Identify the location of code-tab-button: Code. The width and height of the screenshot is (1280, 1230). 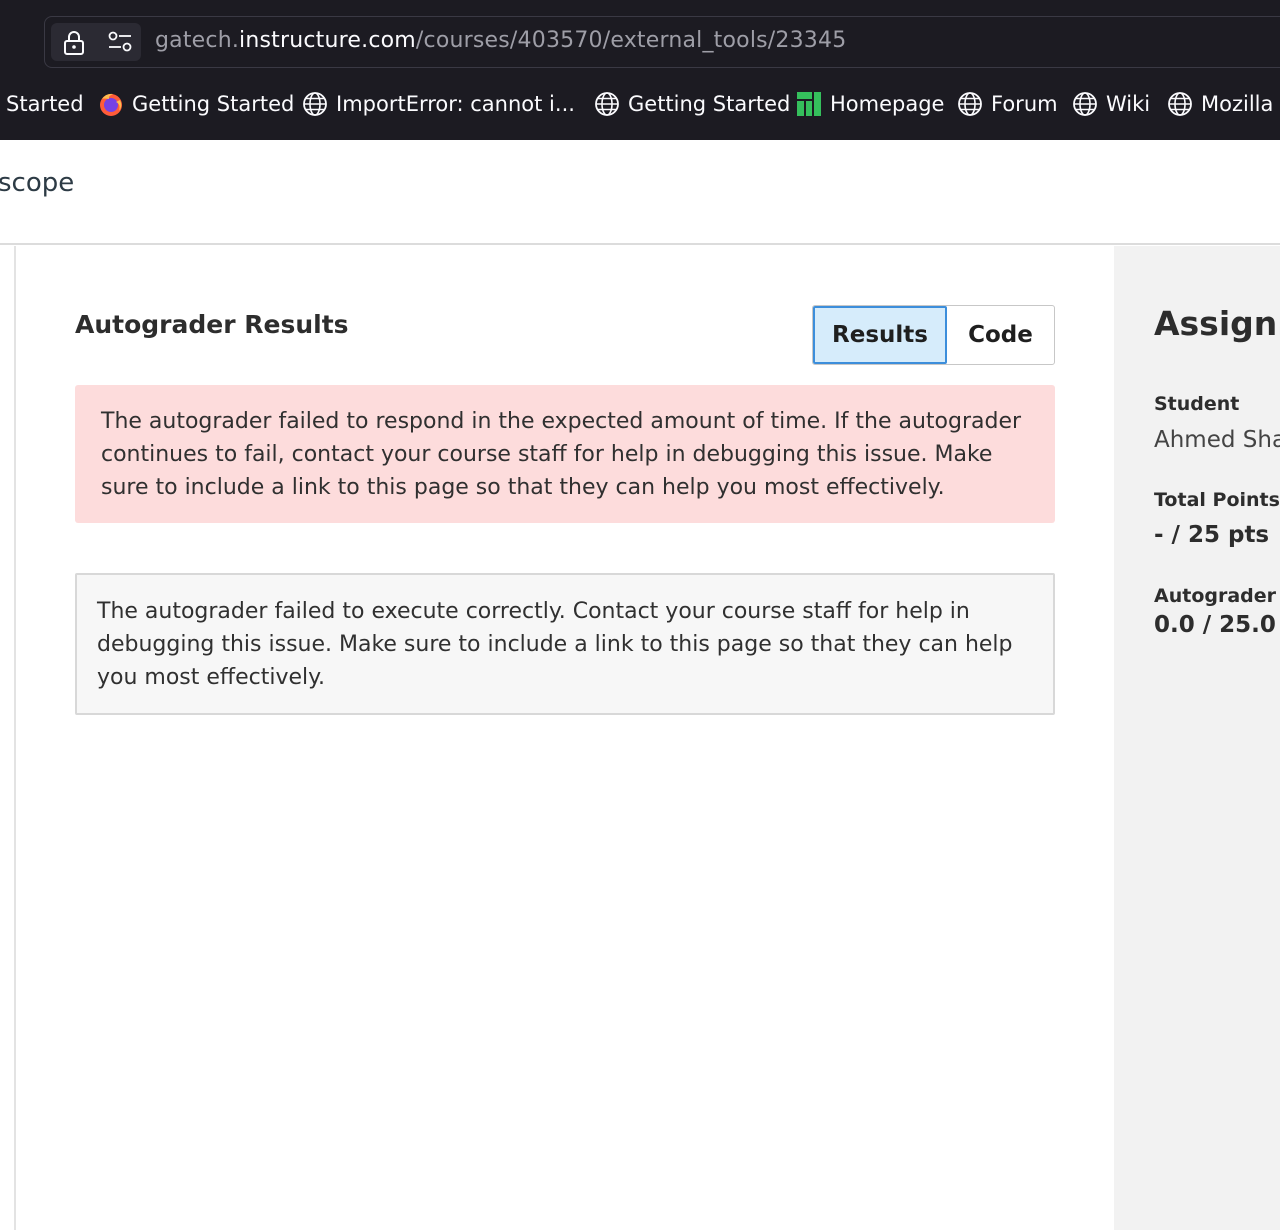
(1000, 335).